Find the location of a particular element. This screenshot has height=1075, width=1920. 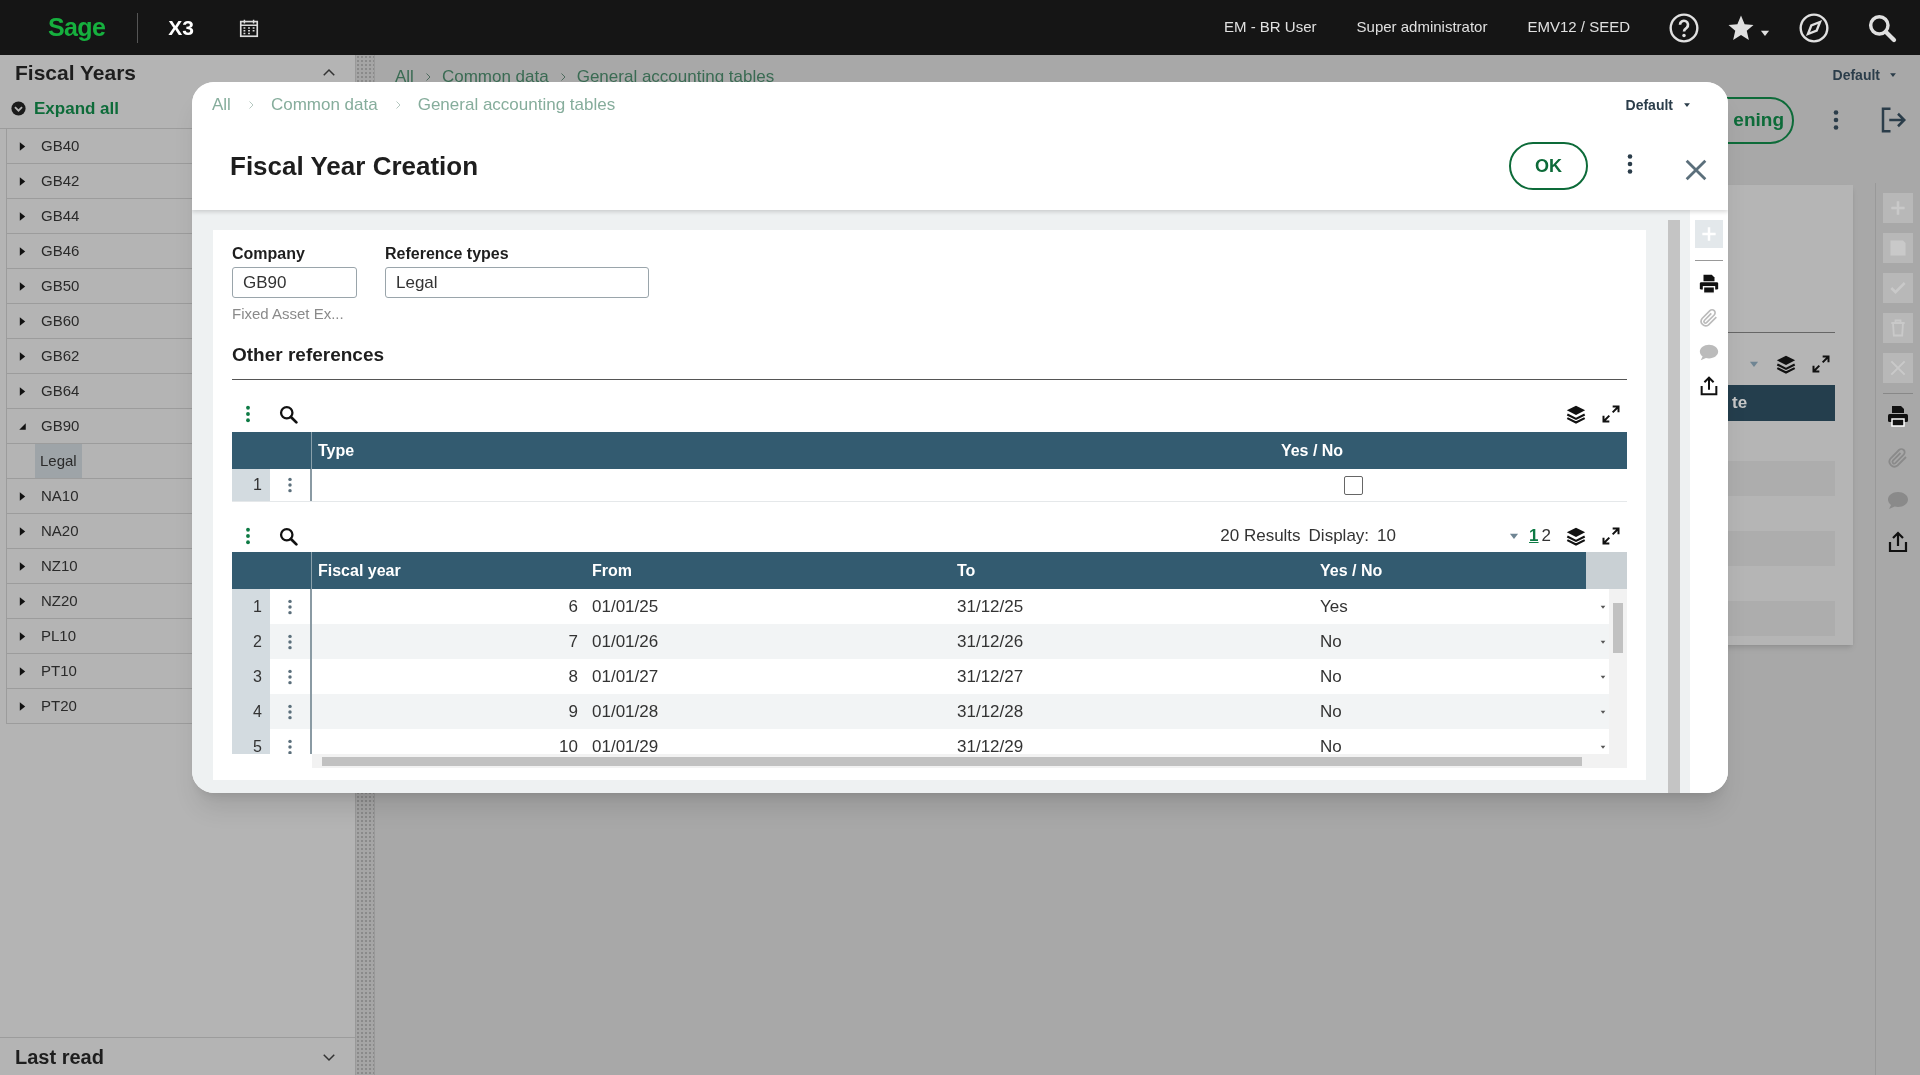

column-header: From is located at coordinates (612, 570).